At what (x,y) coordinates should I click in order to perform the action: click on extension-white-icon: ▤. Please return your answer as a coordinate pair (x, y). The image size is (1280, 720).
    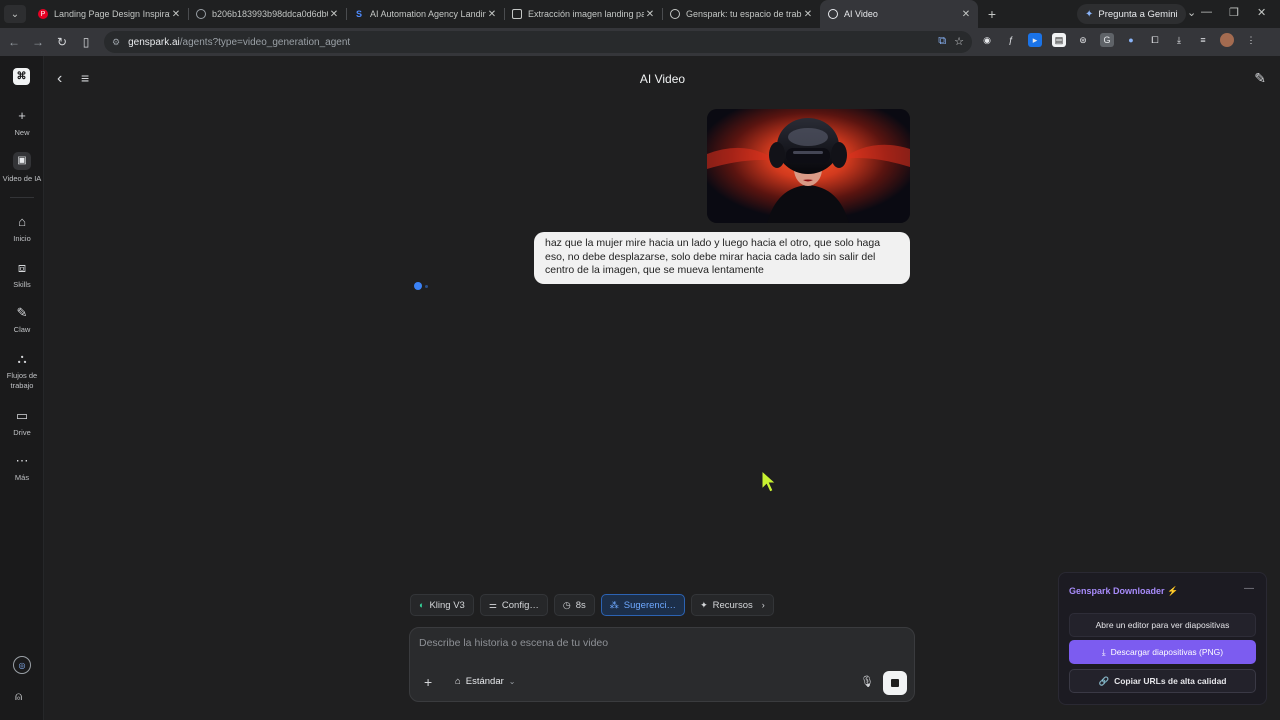
    Looking at the image, I should click on (1059, 40).